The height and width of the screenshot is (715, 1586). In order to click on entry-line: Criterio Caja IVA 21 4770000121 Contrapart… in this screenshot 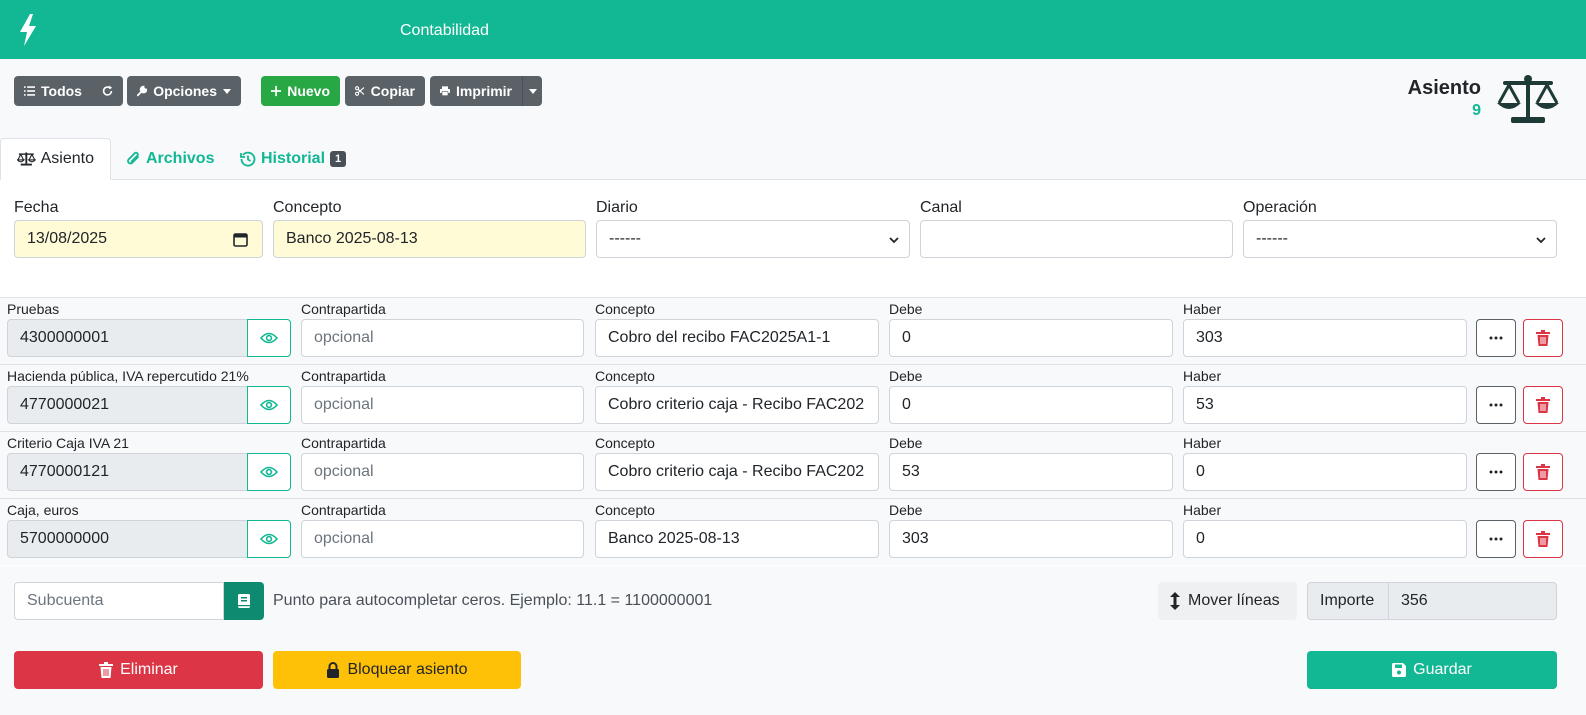, I will do `click(793, 464)`.